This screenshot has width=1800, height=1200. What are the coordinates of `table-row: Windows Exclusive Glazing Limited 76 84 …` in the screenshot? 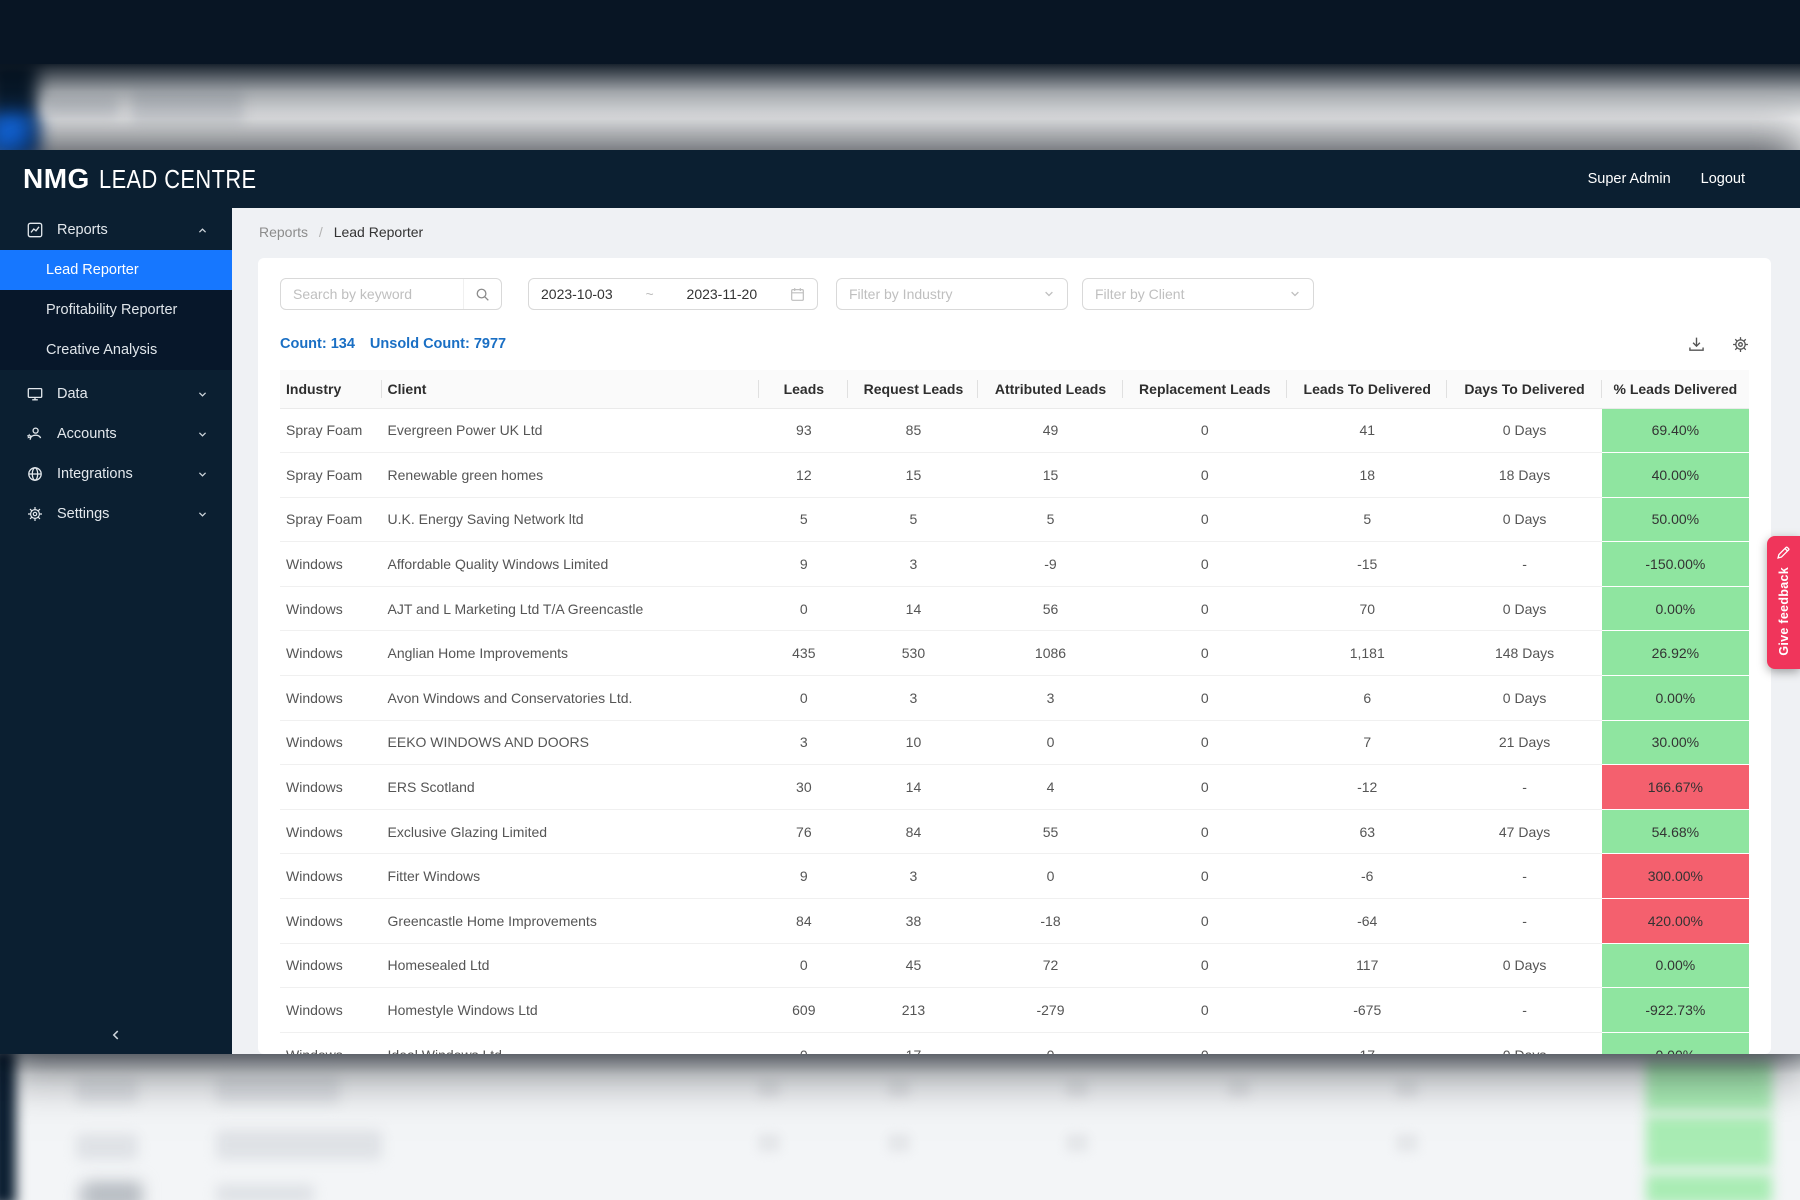 It's located at (1014, 832).